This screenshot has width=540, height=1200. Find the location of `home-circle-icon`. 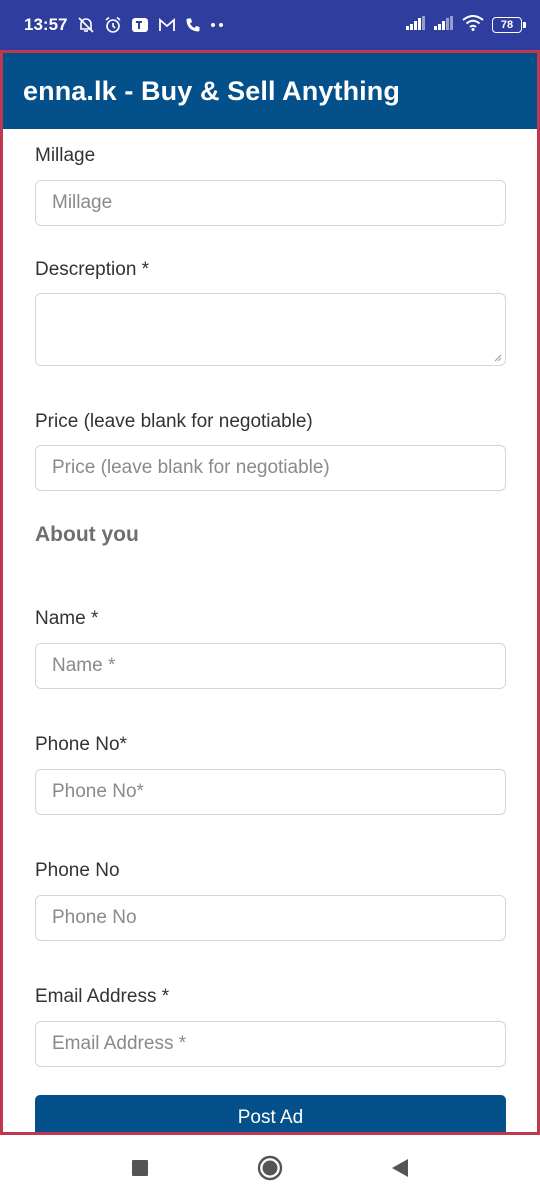

home-circle-icon is located at coordinates (270, 1168).